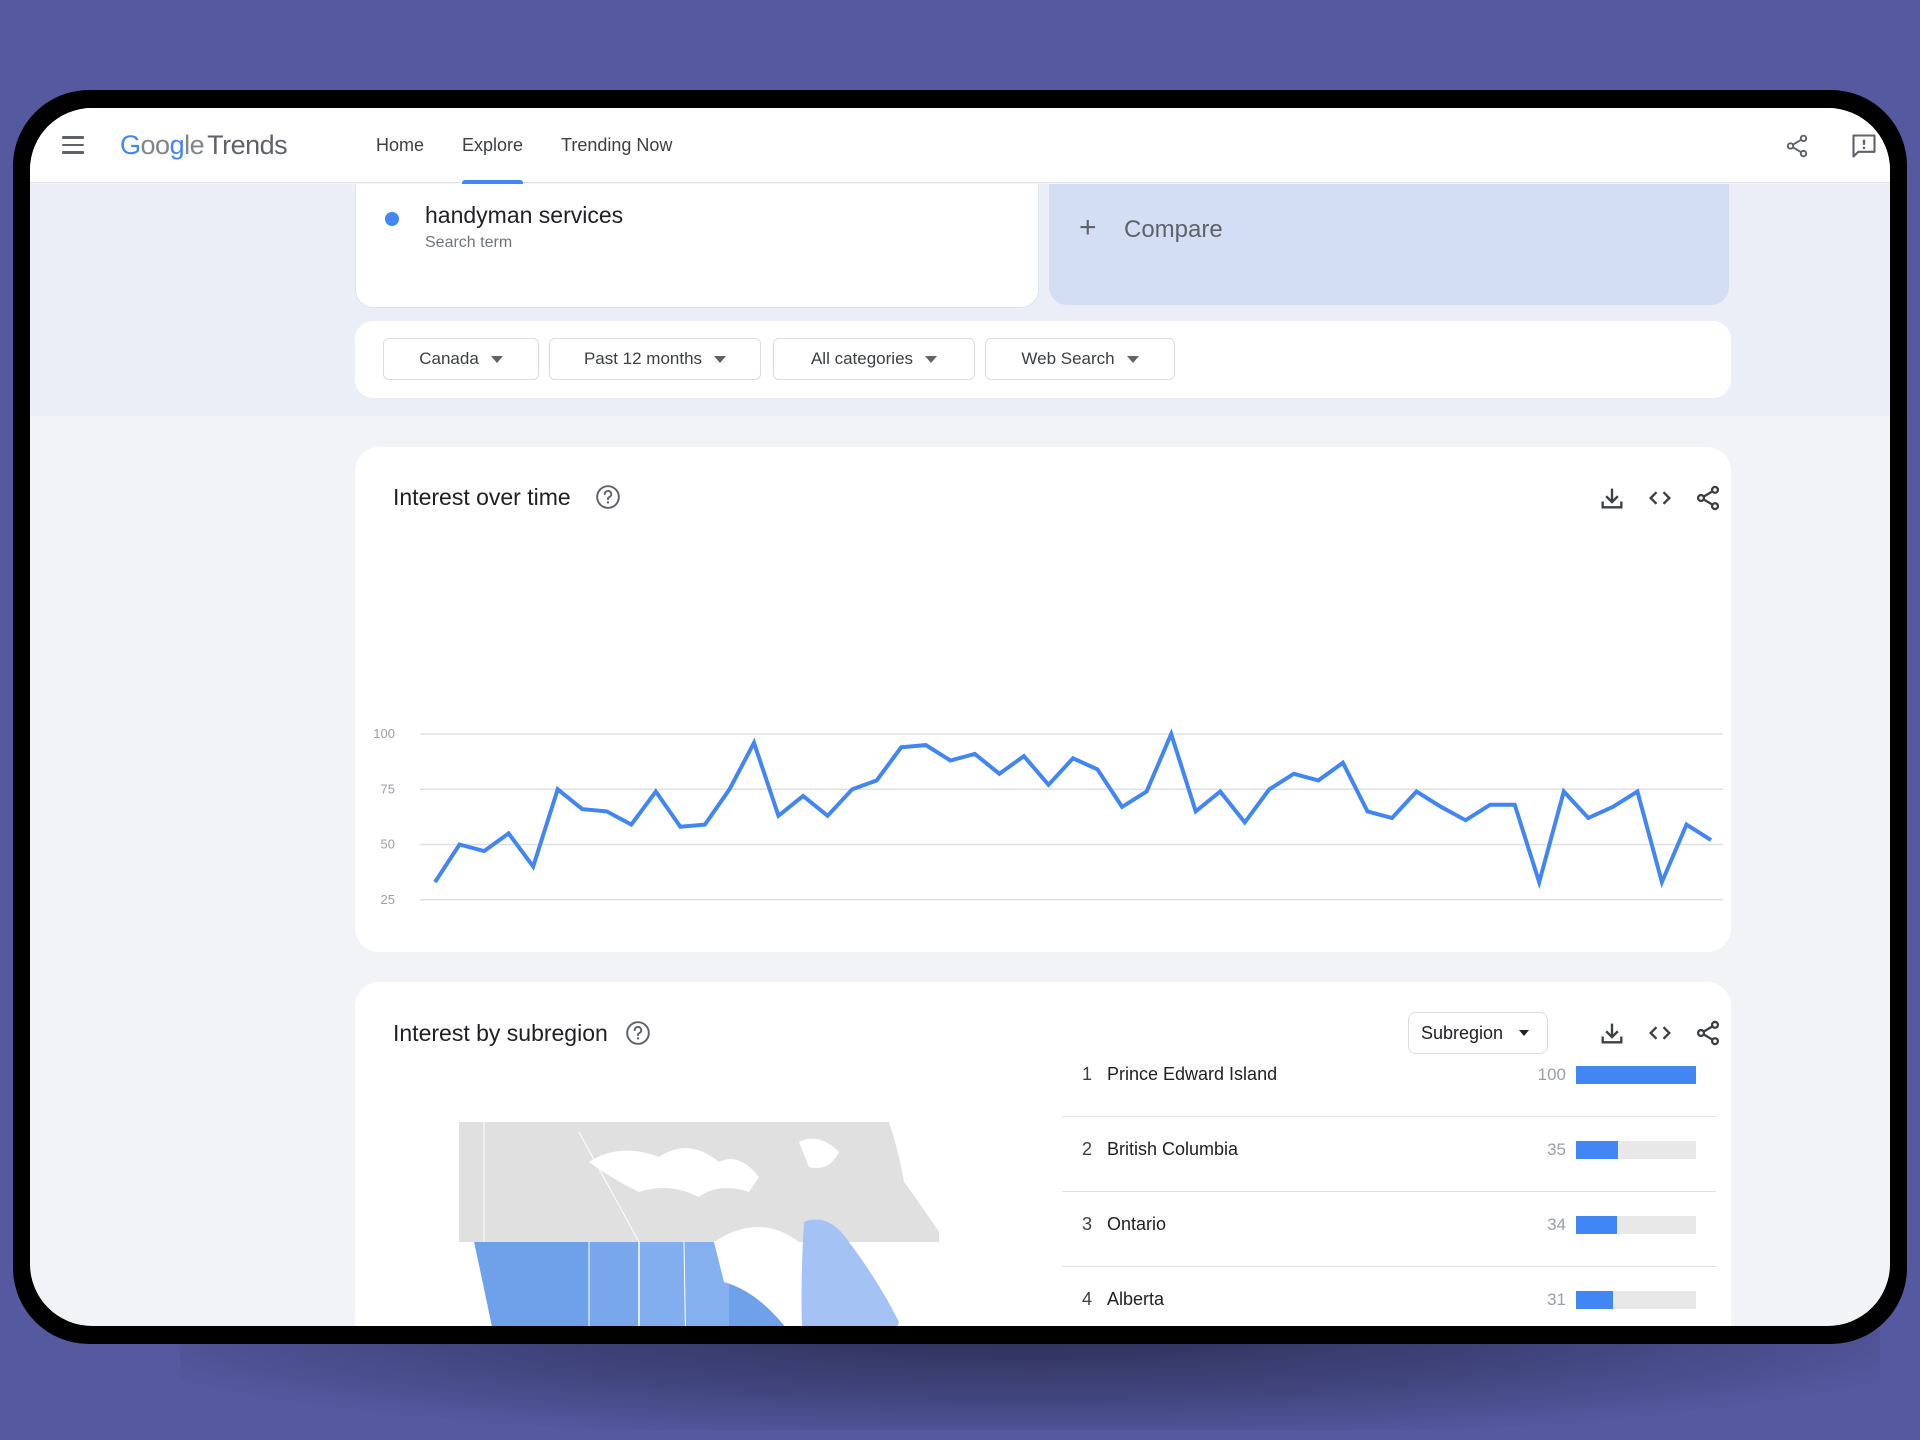  Describe the element at coordinates (699, 1224) in the screenshot. I see `subregion-map` at that location.